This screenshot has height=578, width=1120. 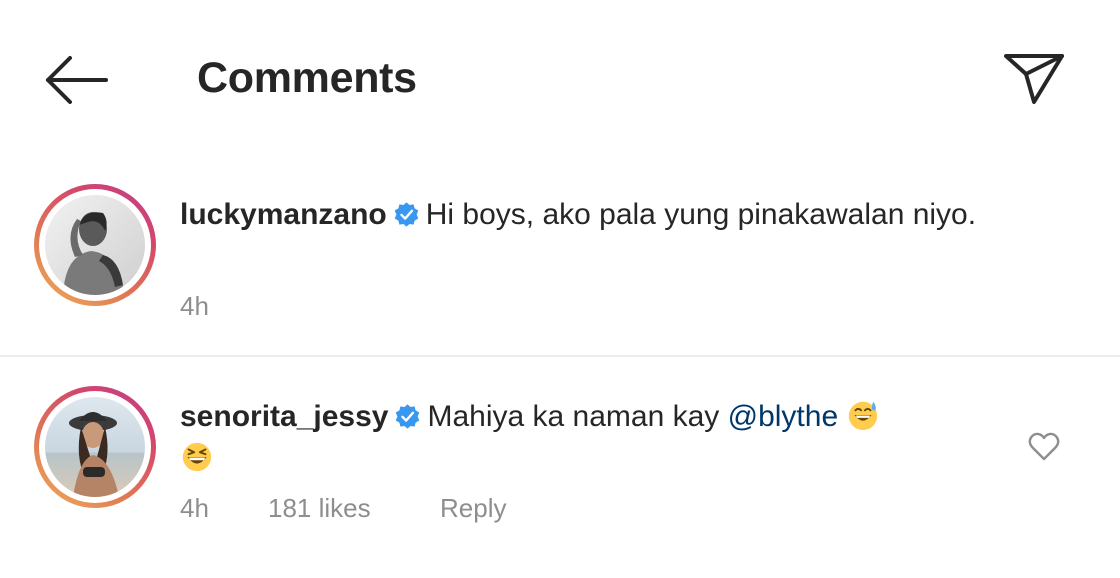 I want to click on grinning-sweat-emoji-icon, so click(x=863, y=416).